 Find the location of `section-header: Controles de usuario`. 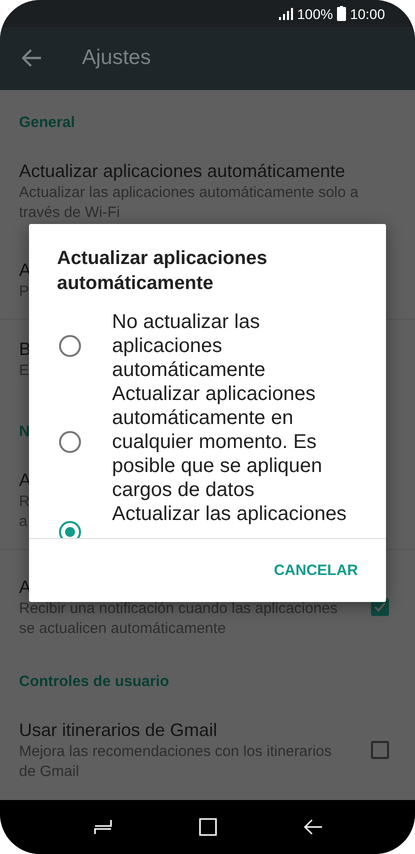

section-header: Controles de usuario is located at coordinates (94, 681).